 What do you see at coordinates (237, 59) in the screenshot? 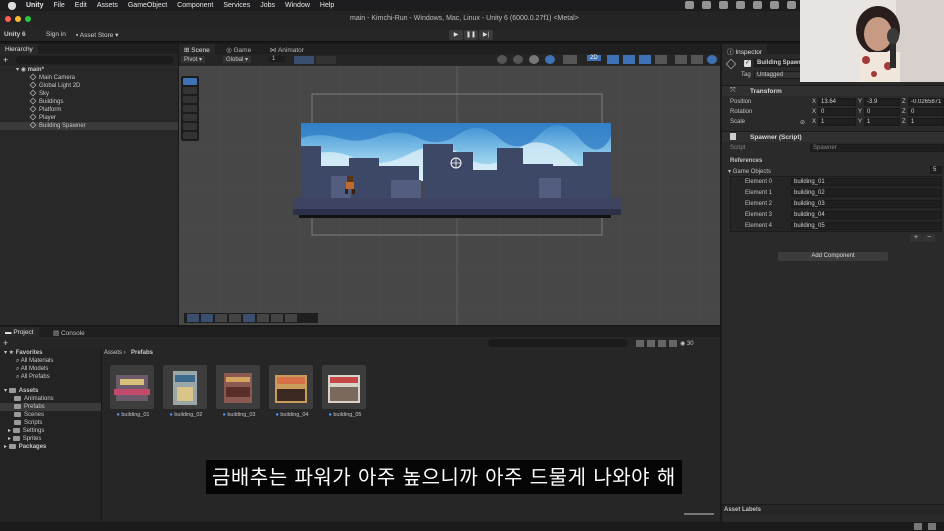
I see `global-dropdown: Global ▾` at bounding box center [237, 59].